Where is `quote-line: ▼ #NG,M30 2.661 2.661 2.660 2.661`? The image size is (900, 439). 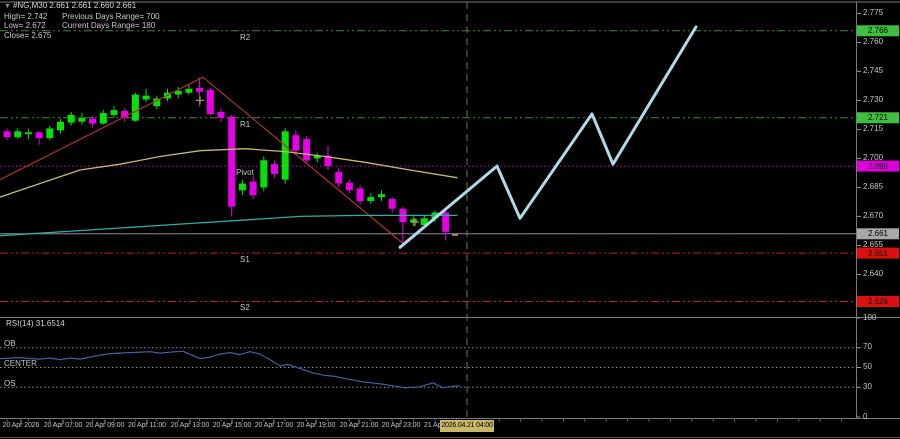 quote-line: ▼ #NG,M30 2.661 2.661 2.660 2.661 is located at coordinates (82, 6).